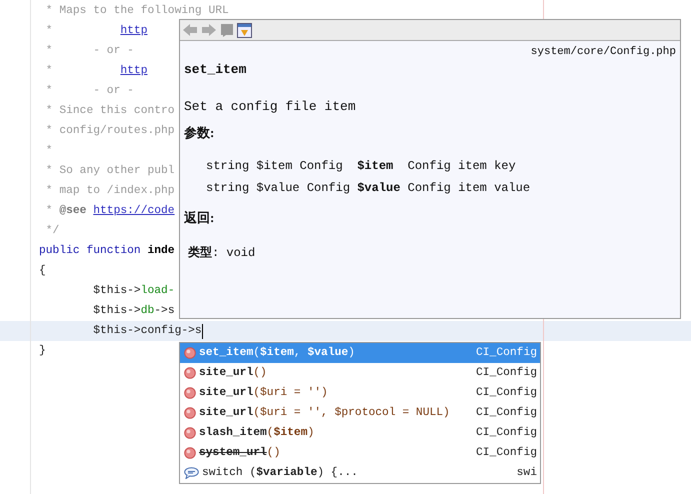 The height and width of the screenshot is (494, 691). I want to click on completion-item: site_url($uri = '', $protocol = NULL) CI_Config, so click(360, 413).